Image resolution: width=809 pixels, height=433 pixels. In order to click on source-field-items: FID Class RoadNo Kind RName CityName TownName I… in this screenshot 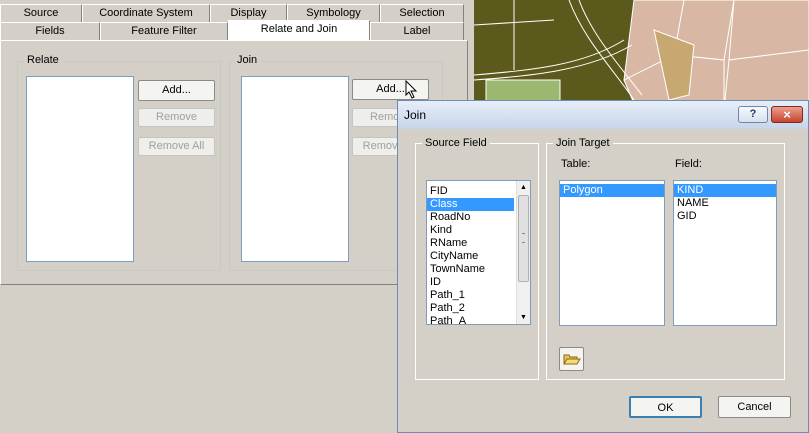, I will do `click(478, 252)`.